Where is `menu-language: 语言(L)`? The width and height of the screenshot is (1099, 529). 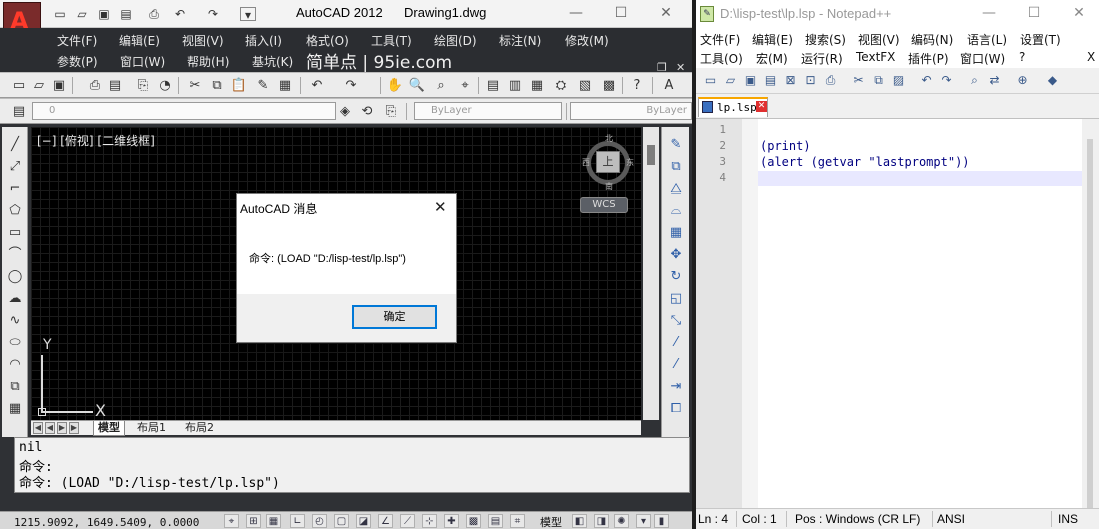
menu-language: 语言(L) is located at coordinates (987, 39).